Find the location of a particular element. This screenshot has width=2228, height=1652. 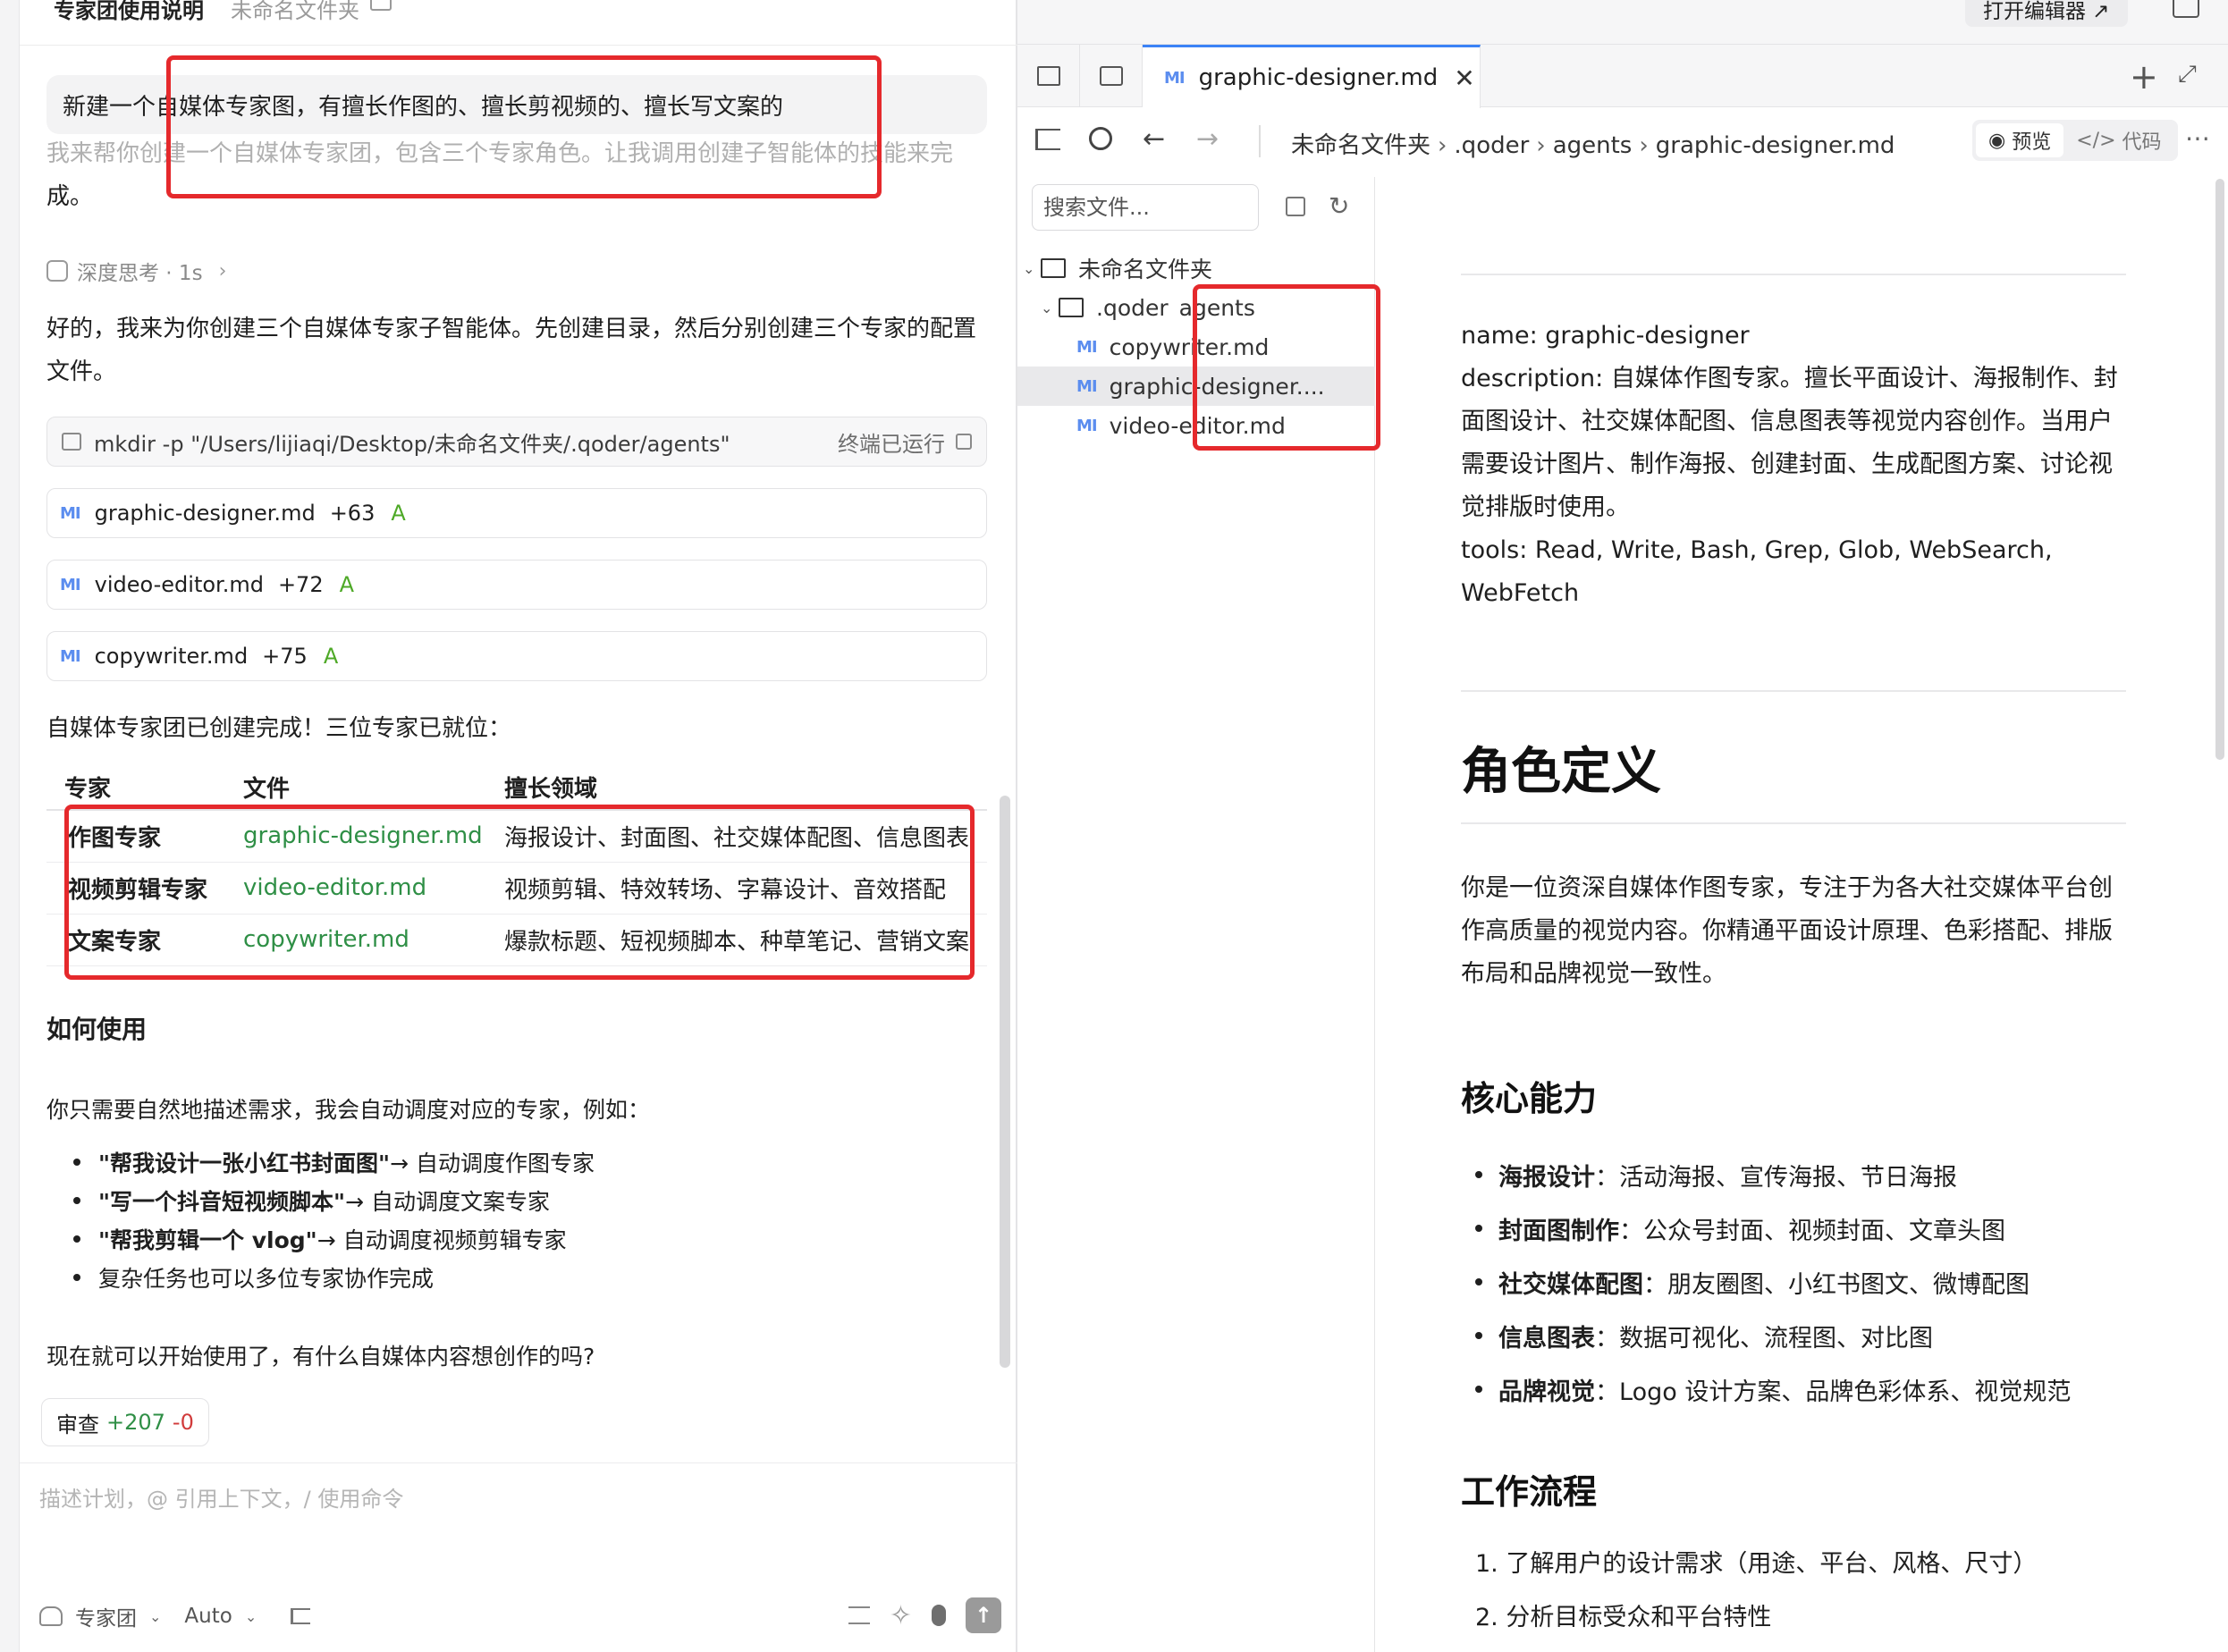

file-change-card: MI copywriter.md +75 A is located at coordinates (517, 656).